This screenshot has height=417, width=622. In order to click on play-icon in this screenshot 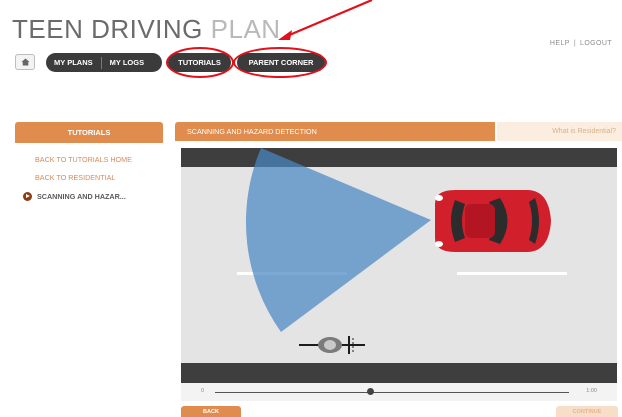, I will do `click(27, 196)`.